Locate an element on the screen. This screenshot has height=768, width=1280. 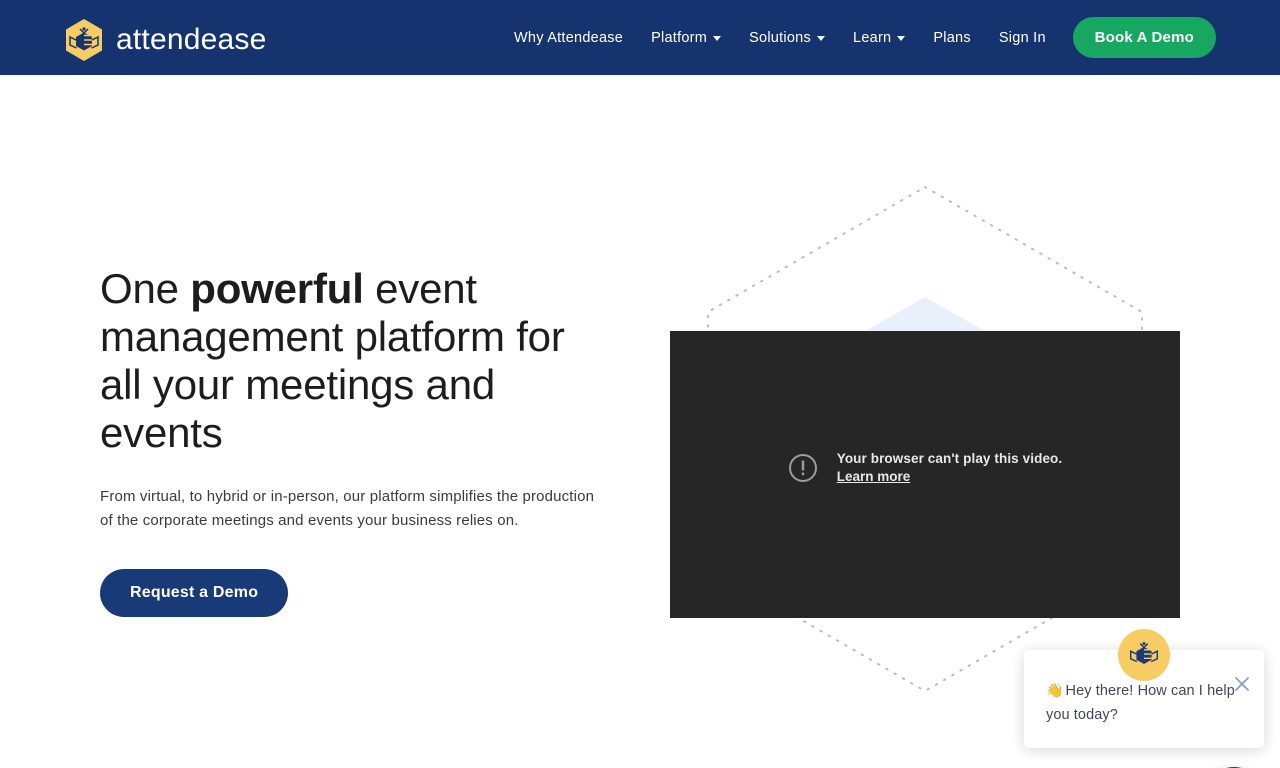
nav-item-solutions: Solutions is located at coordinates (787, 38).